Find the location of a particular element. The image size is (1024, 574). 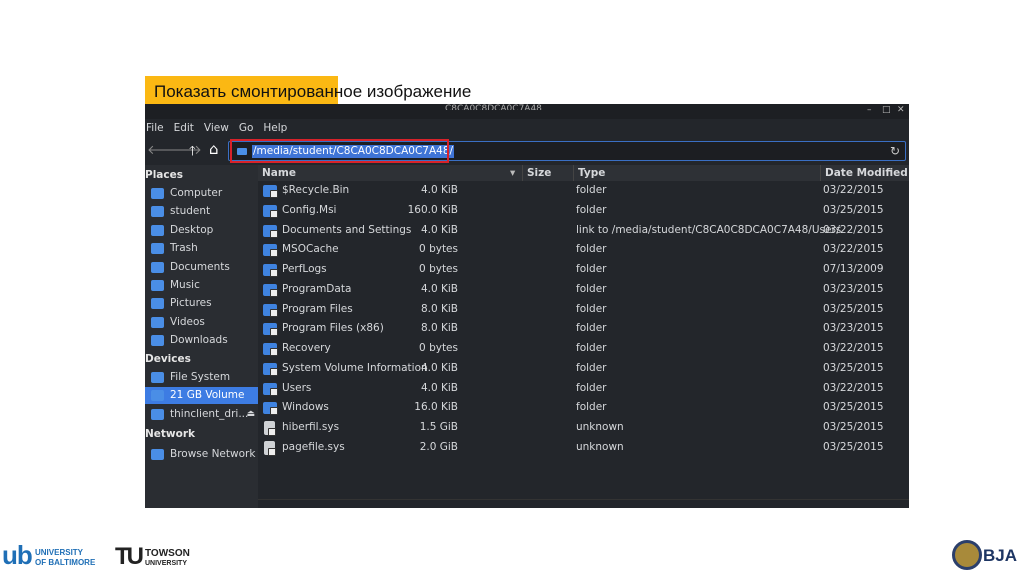

home-icon: ⌂ is located at coordinates (214, 149).